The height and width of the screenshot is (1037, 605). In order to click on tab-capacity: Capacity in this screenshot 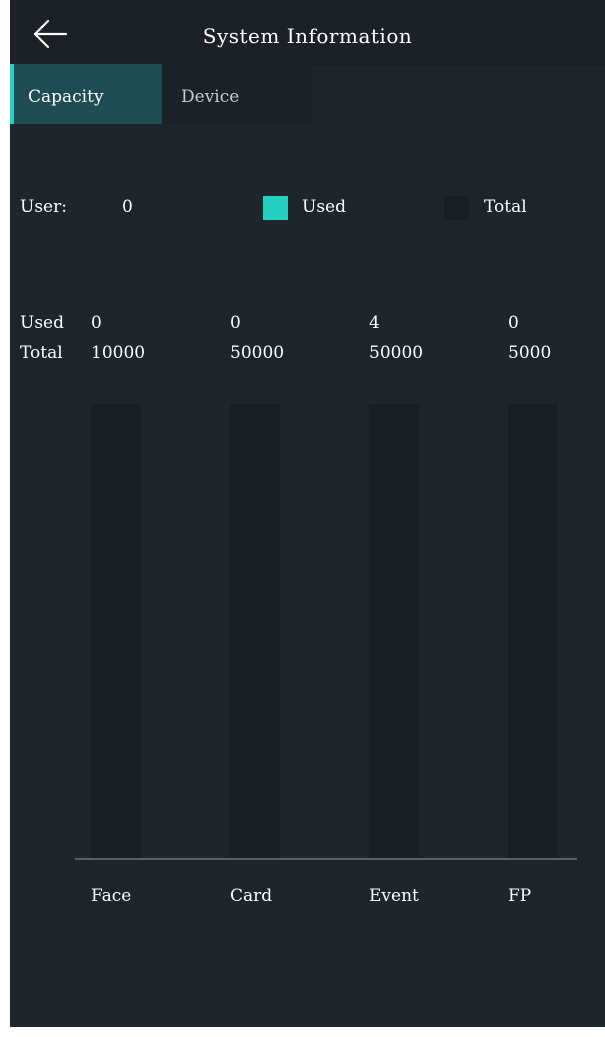, I will do `click(86, 94)`.